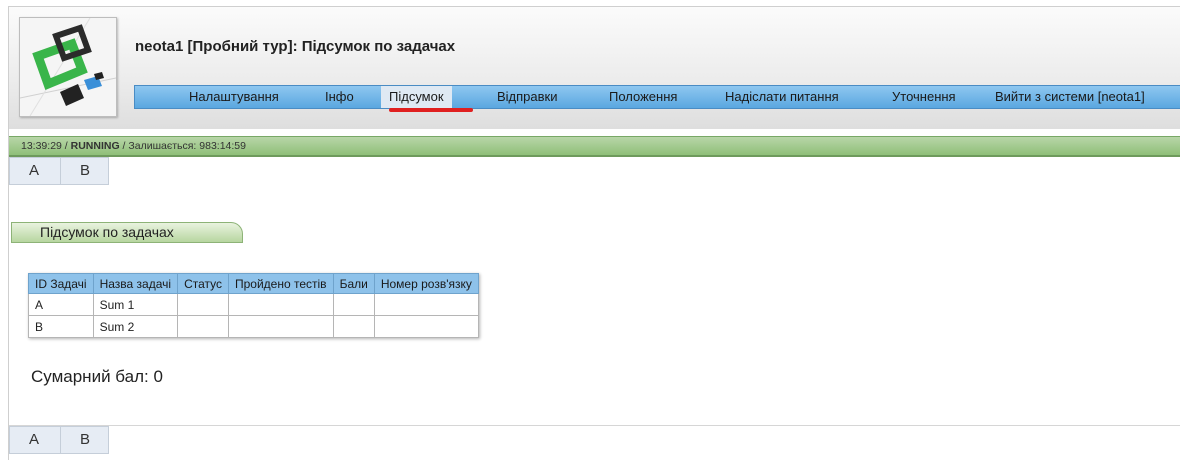  I want to click on summary-section-title: Підсумок по задачах, so click(127, 232).